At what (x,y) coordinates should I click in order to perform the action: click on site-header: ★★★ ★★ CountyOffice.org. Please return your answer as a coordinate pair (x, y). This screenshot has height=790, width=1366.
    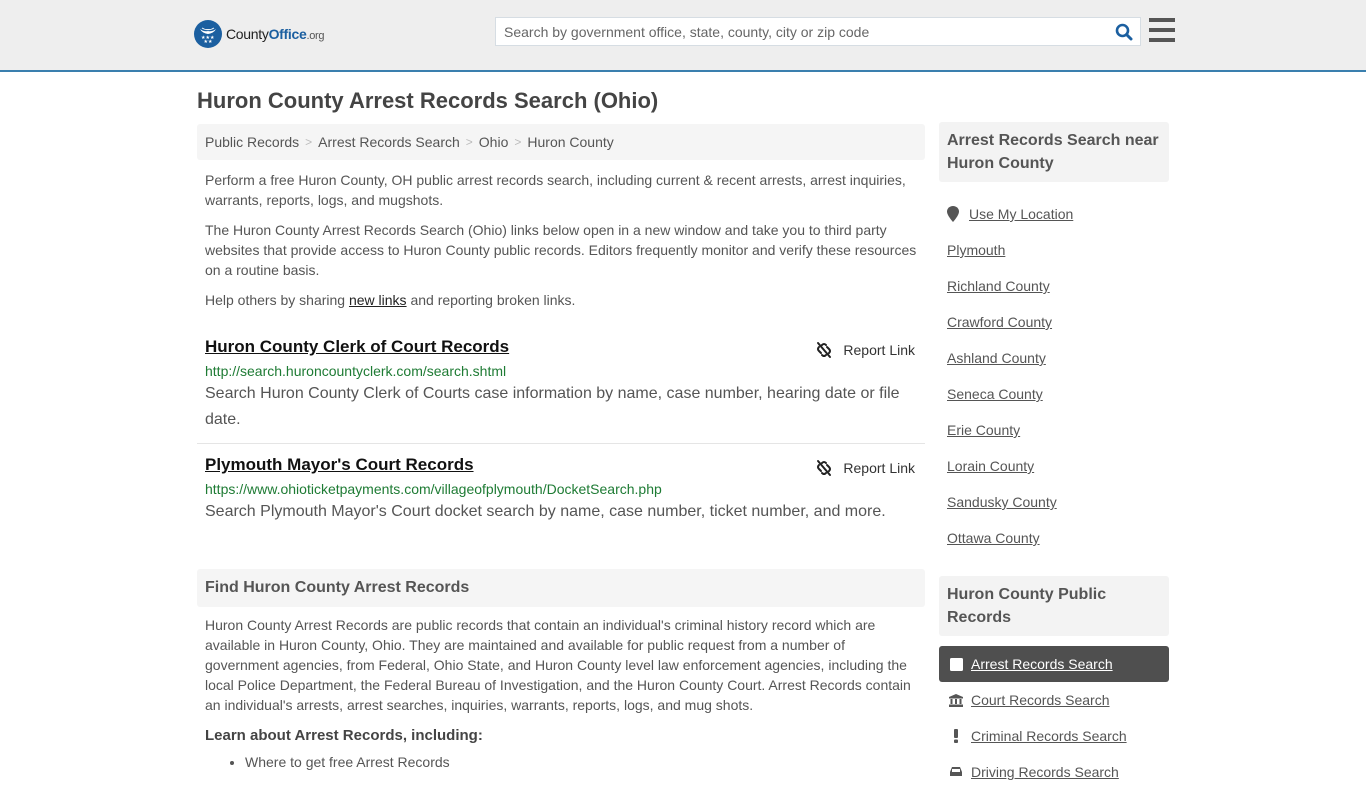
    Looking at the image, I should click on (683, 36).